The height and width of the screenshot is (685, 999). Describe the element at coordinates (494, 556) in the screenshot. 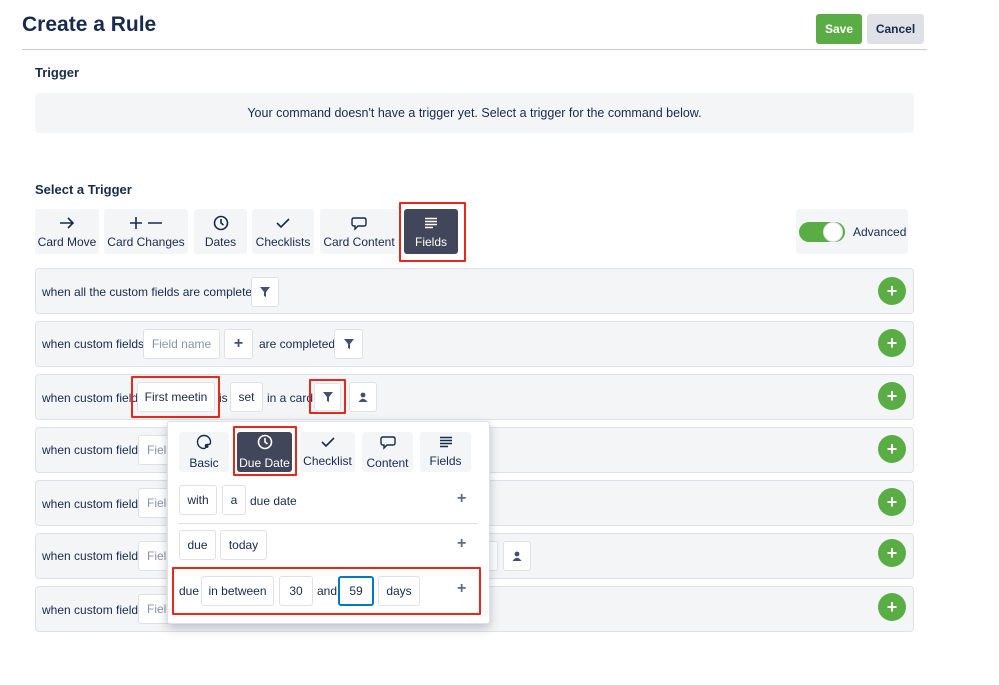

I see `chip-fragment` at that location.